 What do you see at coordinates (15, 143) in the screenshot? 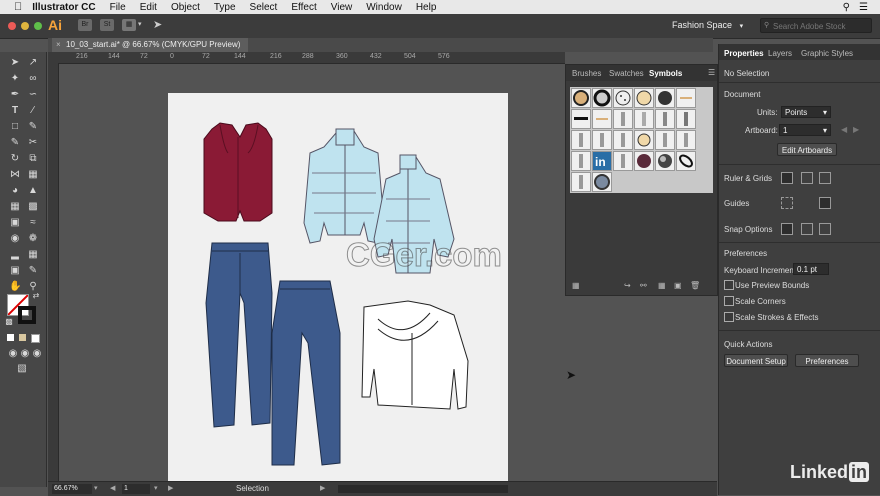
I see `shaper-tool-icon: ✎` at bounding box center [15, 143].